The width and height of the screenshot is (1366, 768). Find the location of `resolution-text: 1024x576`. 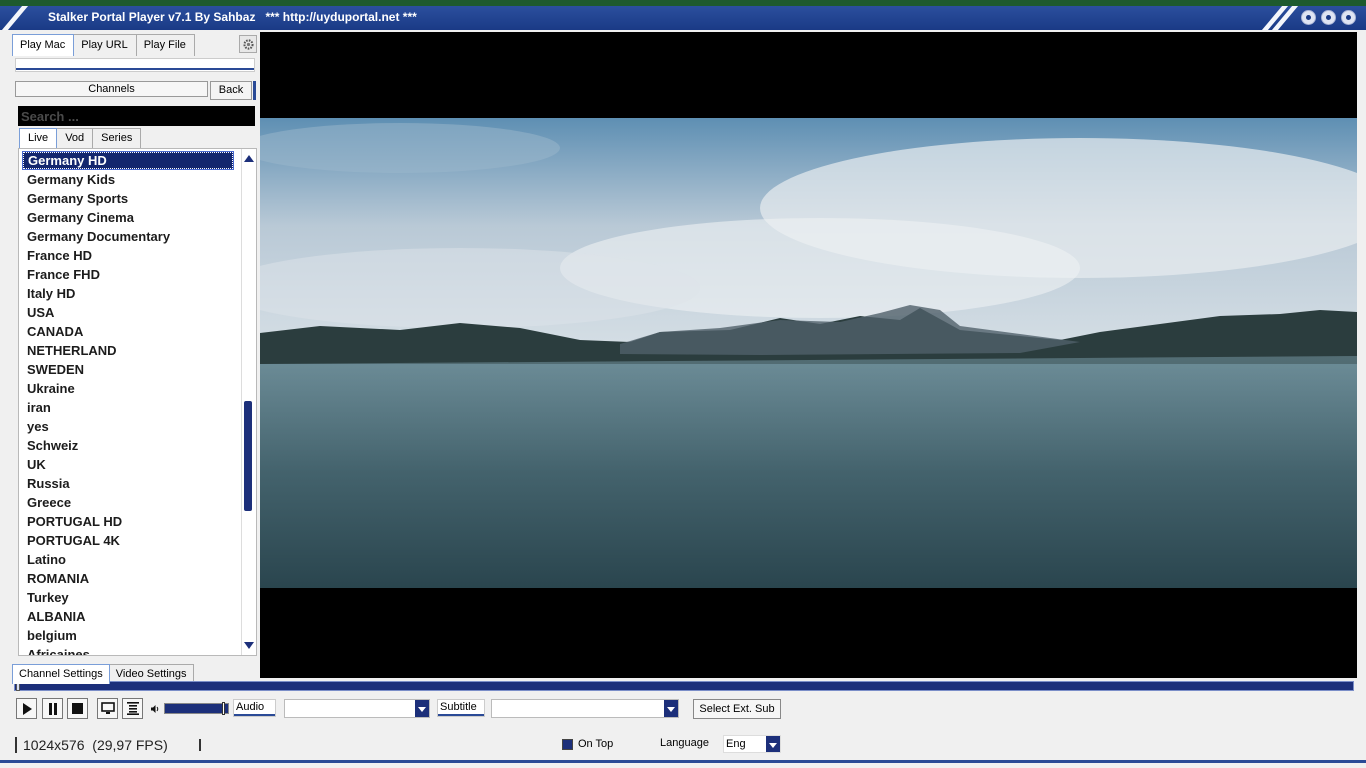

resolution-text: 1024x576 is located at coordinates (54, 745).